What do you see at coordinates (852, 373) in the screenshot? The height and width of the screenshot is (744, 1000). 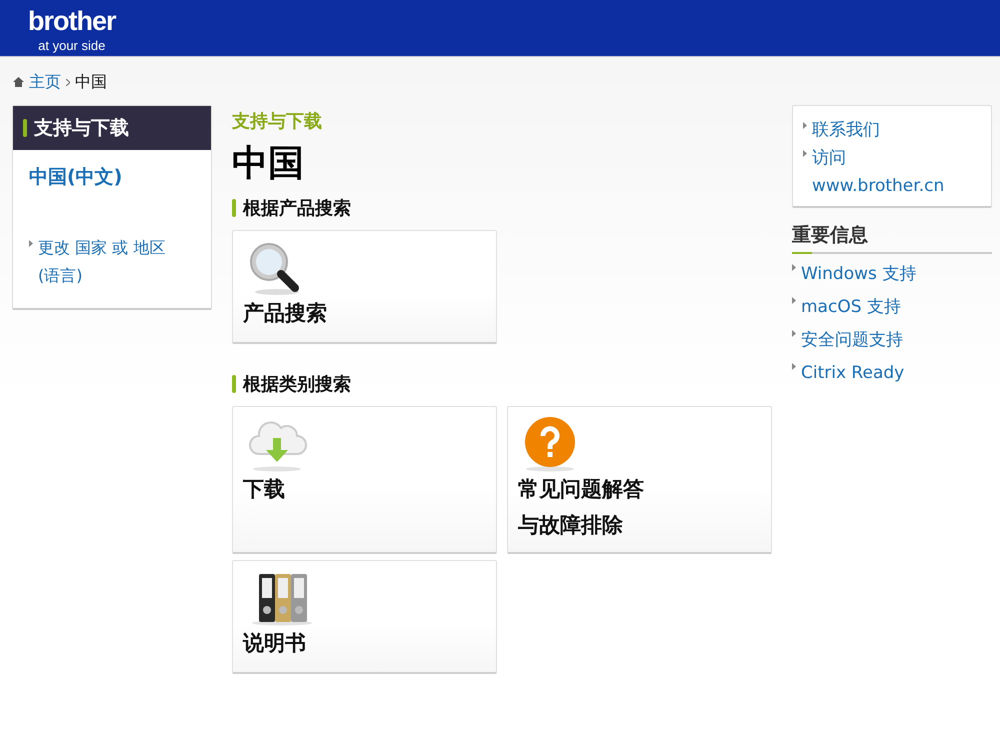 I see `info-link: Citrix Ready` at bounding box center [852, 373].